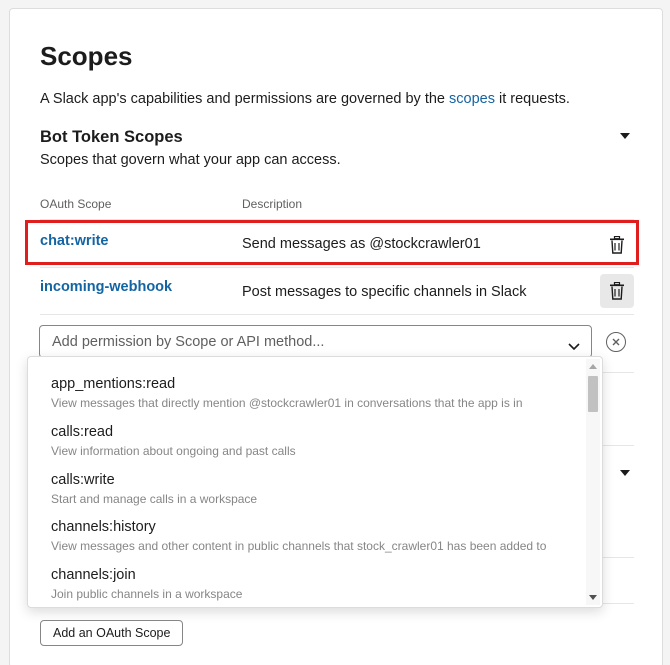 This screenshot has width=670, height=665. I want to click on scroll-up-arrow-icon, so click(593, 366).